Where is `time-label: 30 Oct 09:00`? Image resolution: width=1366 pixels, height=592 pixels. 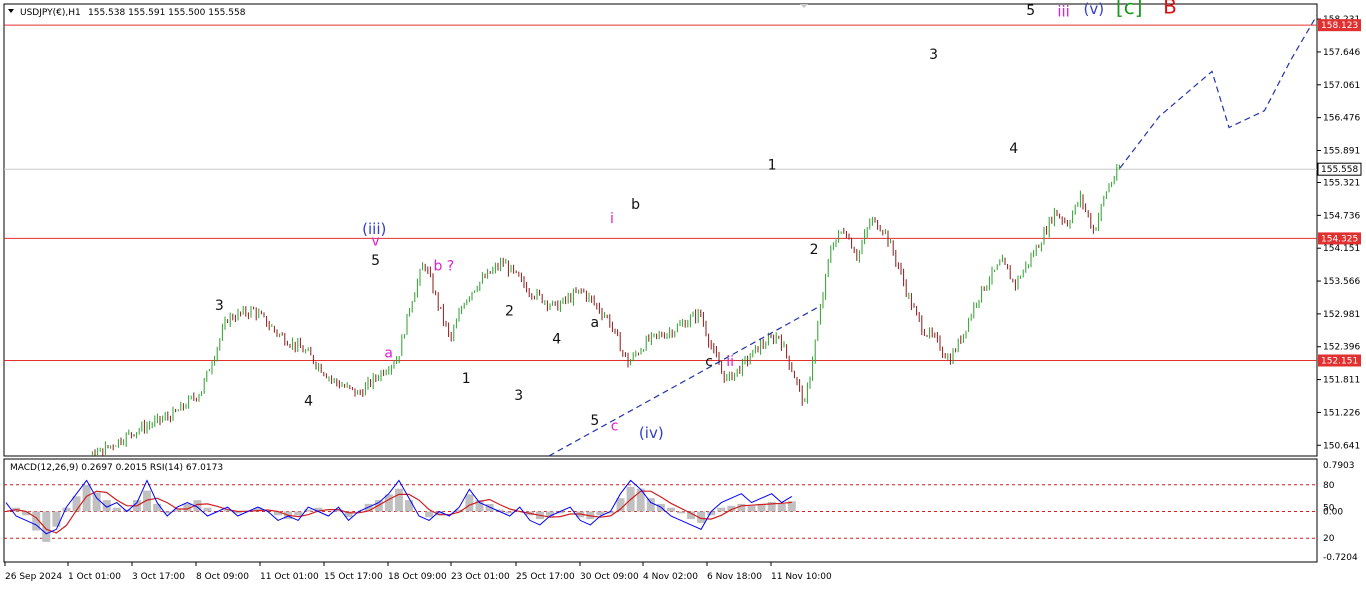
time-label: 30 Oct 09:00 is located at coordinates (609, 577).